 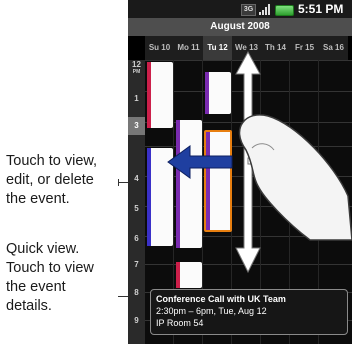 What do you see at coordinates (38, 199) in the screenshot?
I see `callout-line: the event.` at bounding box center [38, 199].